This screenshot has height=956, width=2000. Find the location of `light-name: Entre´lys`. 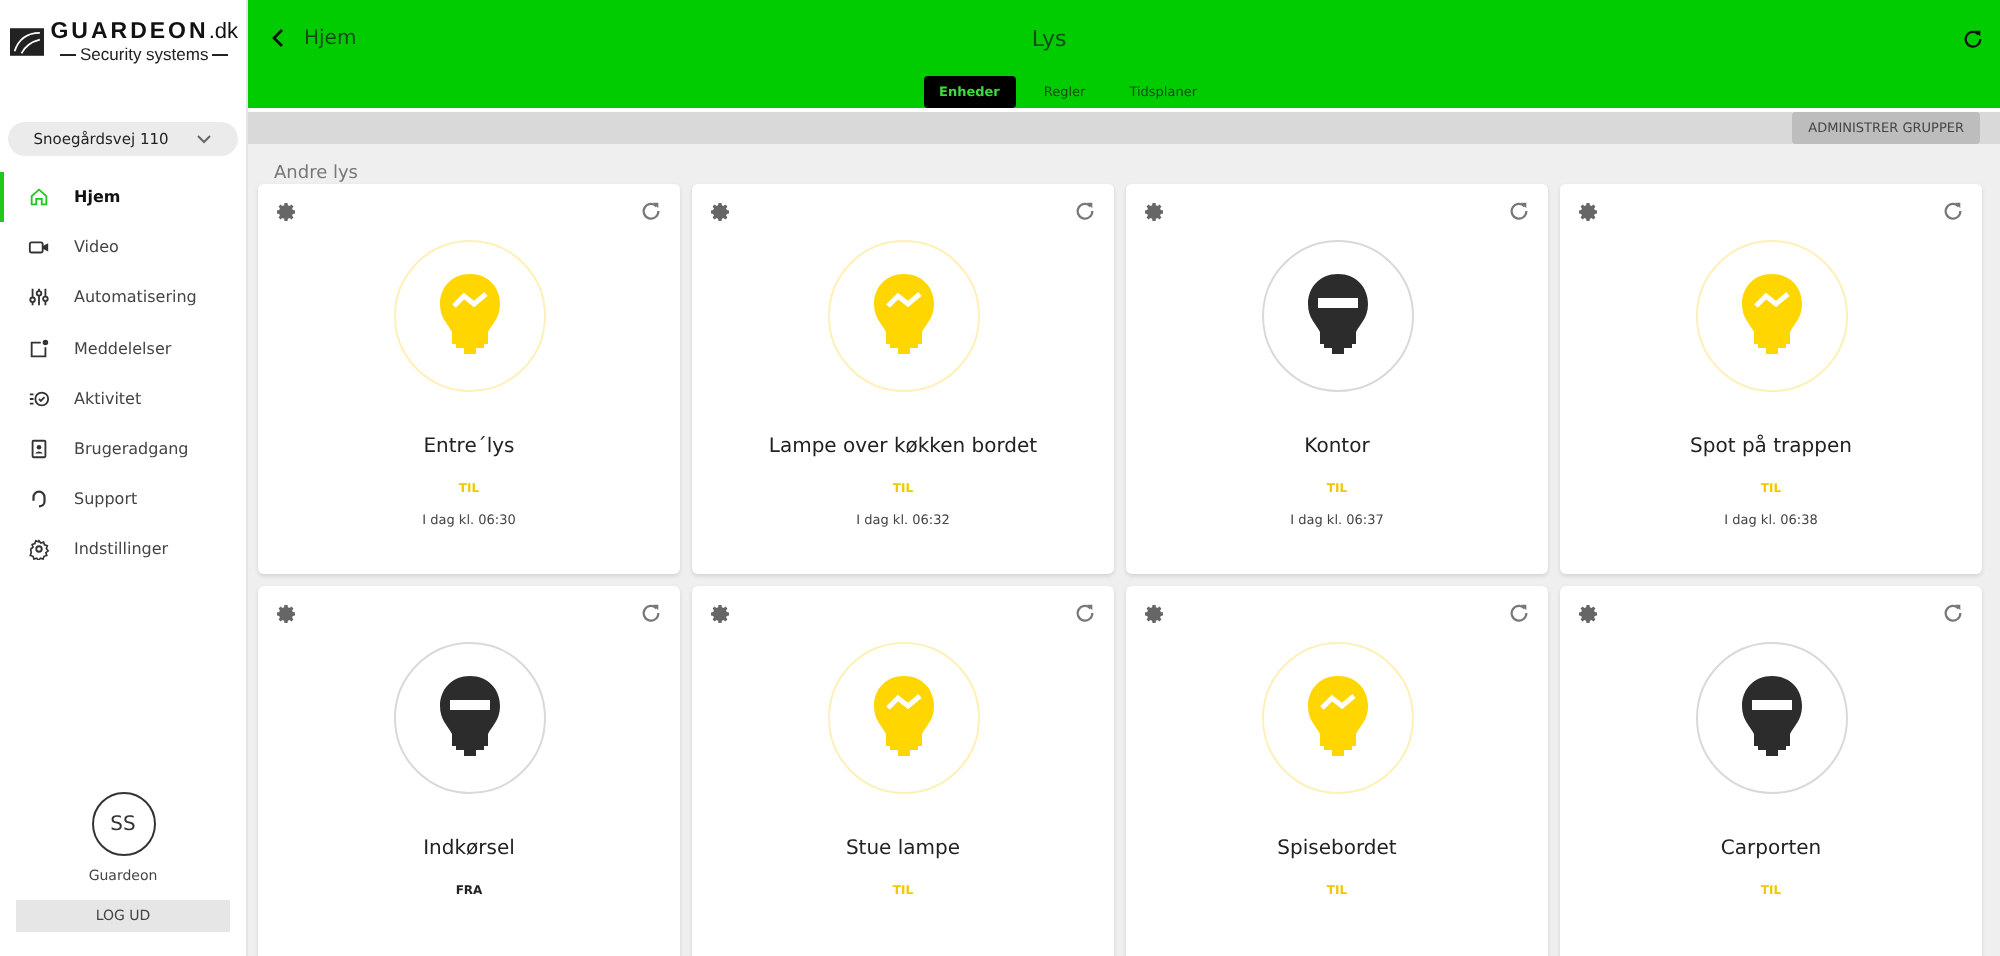

light-name: Entre´lys is located at coordinates (469, 447).